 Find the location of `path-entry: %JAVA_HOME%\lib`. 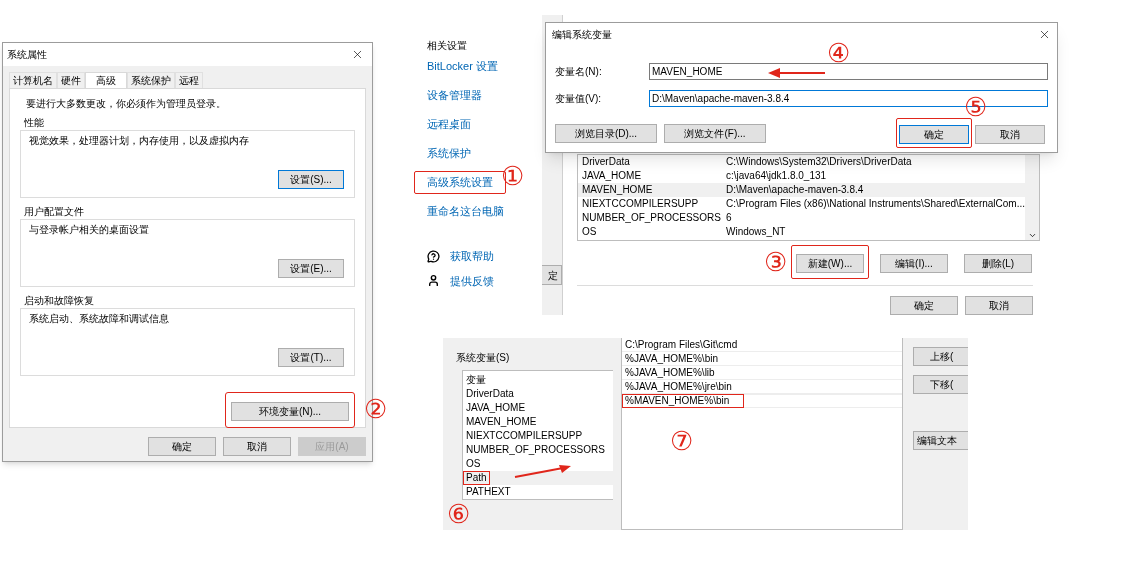

path-entry: %JAVA_HOME%\lib is located at coordinates (676, 372).